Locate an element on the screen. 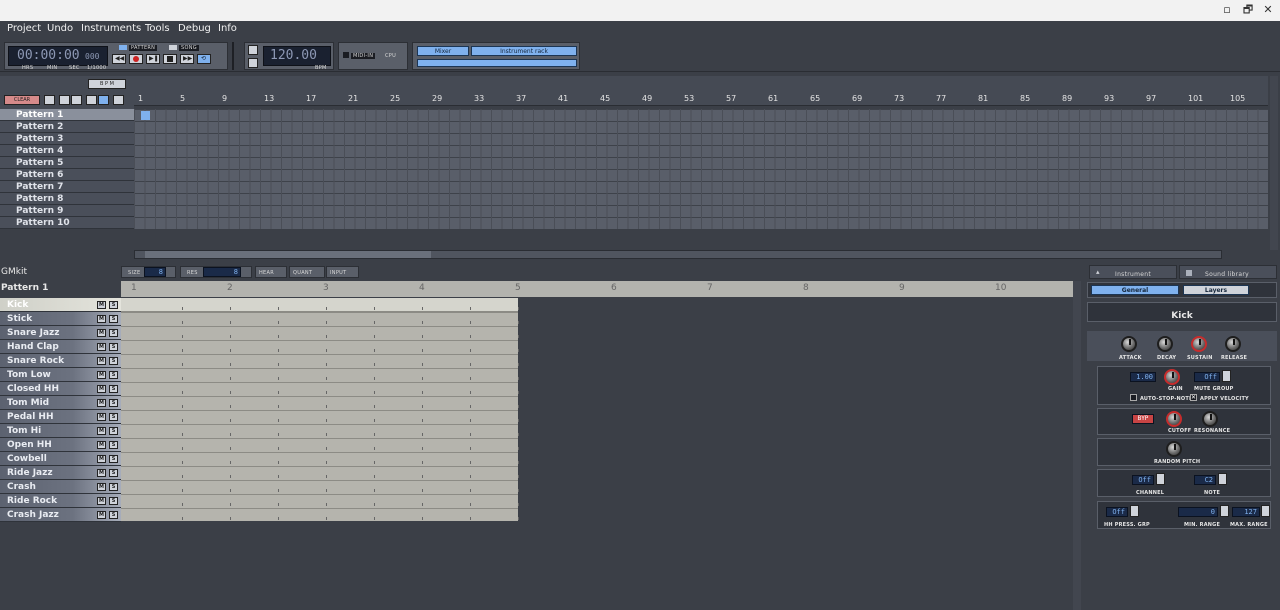  instrument-row: Tom Mid M S is located at coordinates (60, 403).